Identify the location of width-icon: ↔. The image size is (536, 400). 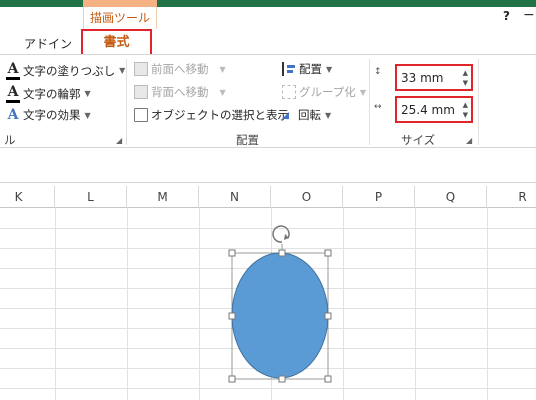
(378, 107).